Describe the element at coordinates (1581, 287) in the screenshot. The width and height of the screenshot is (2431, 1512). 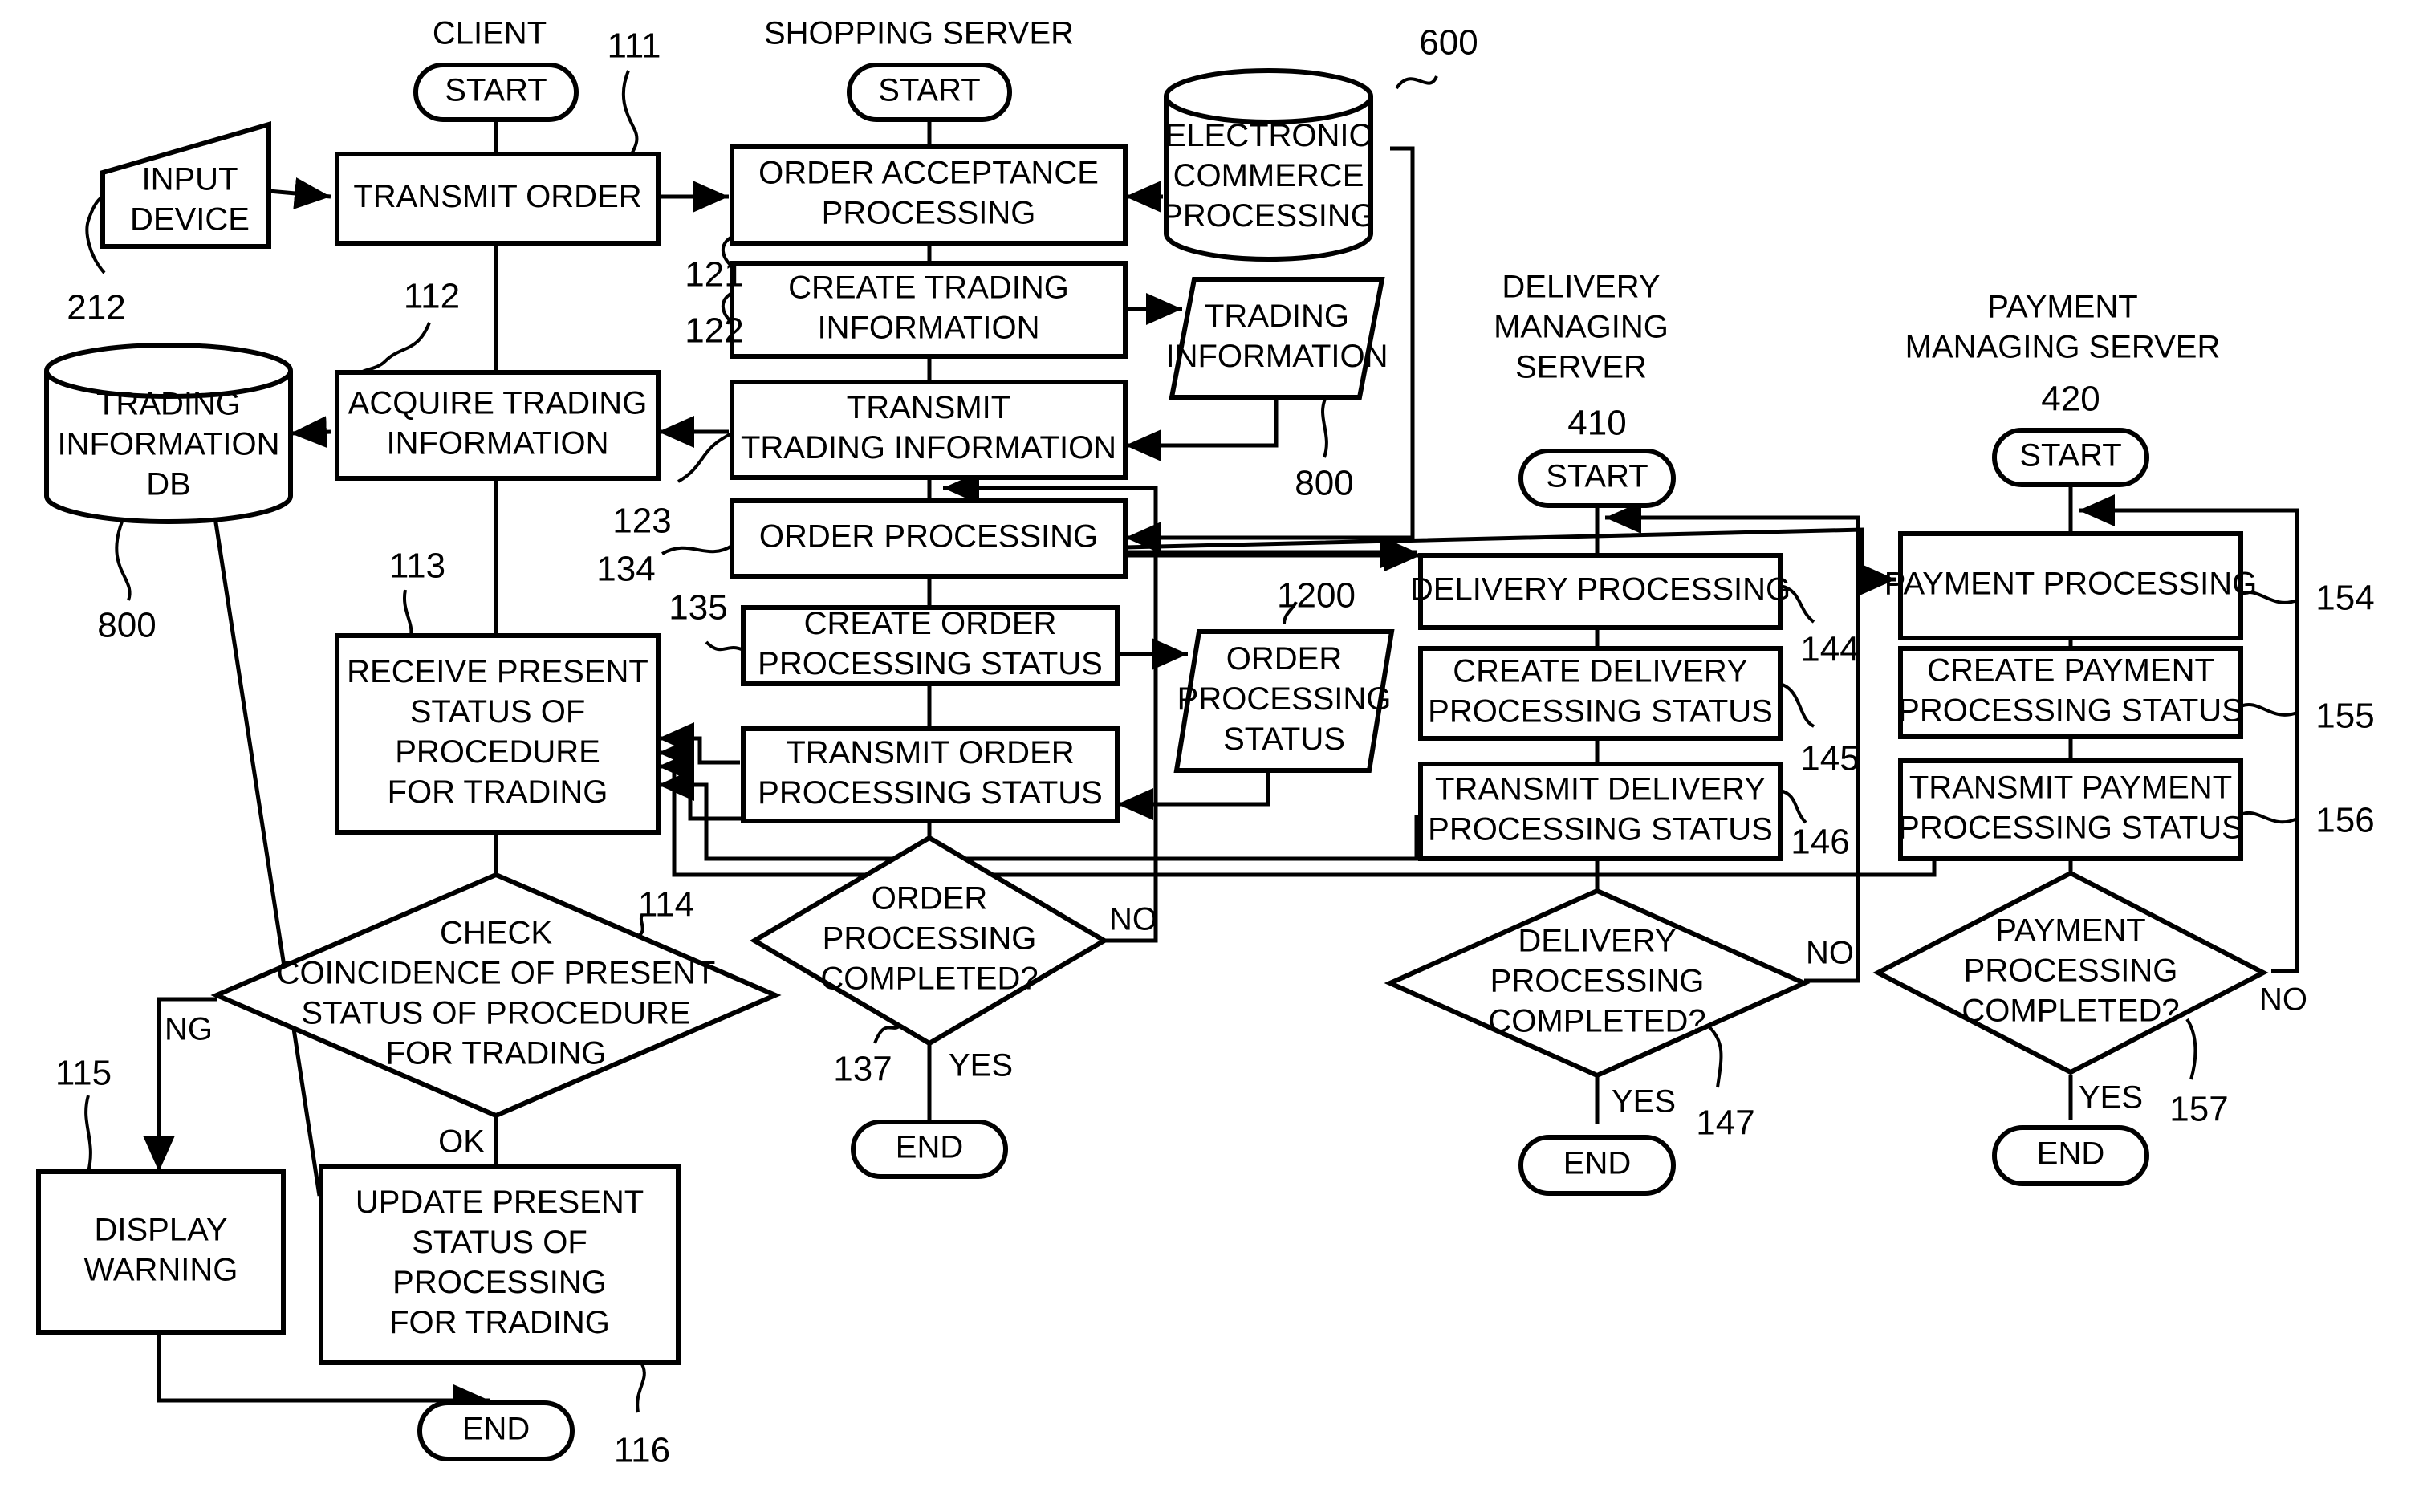
I see `lane-header-delivery-server: DELIVERY` at that location.